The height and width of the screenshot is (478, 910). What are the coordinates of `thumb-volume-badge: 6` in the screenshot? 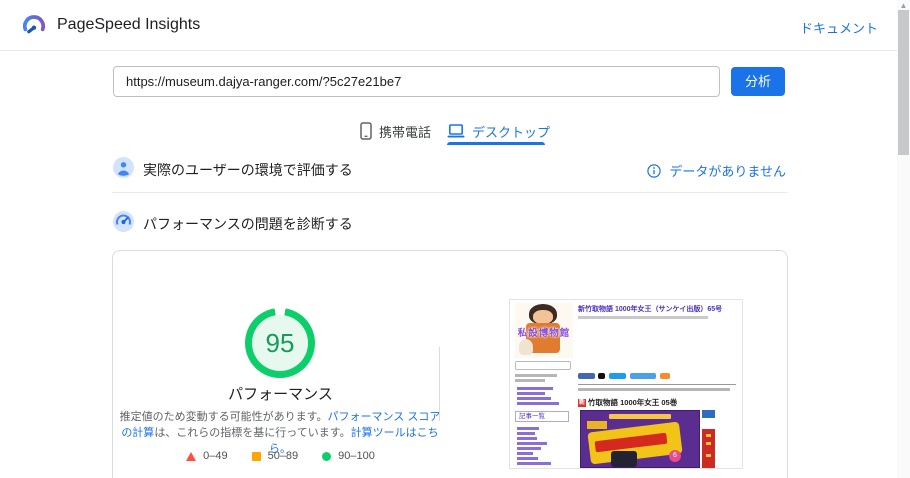 It's located at (675, 456).